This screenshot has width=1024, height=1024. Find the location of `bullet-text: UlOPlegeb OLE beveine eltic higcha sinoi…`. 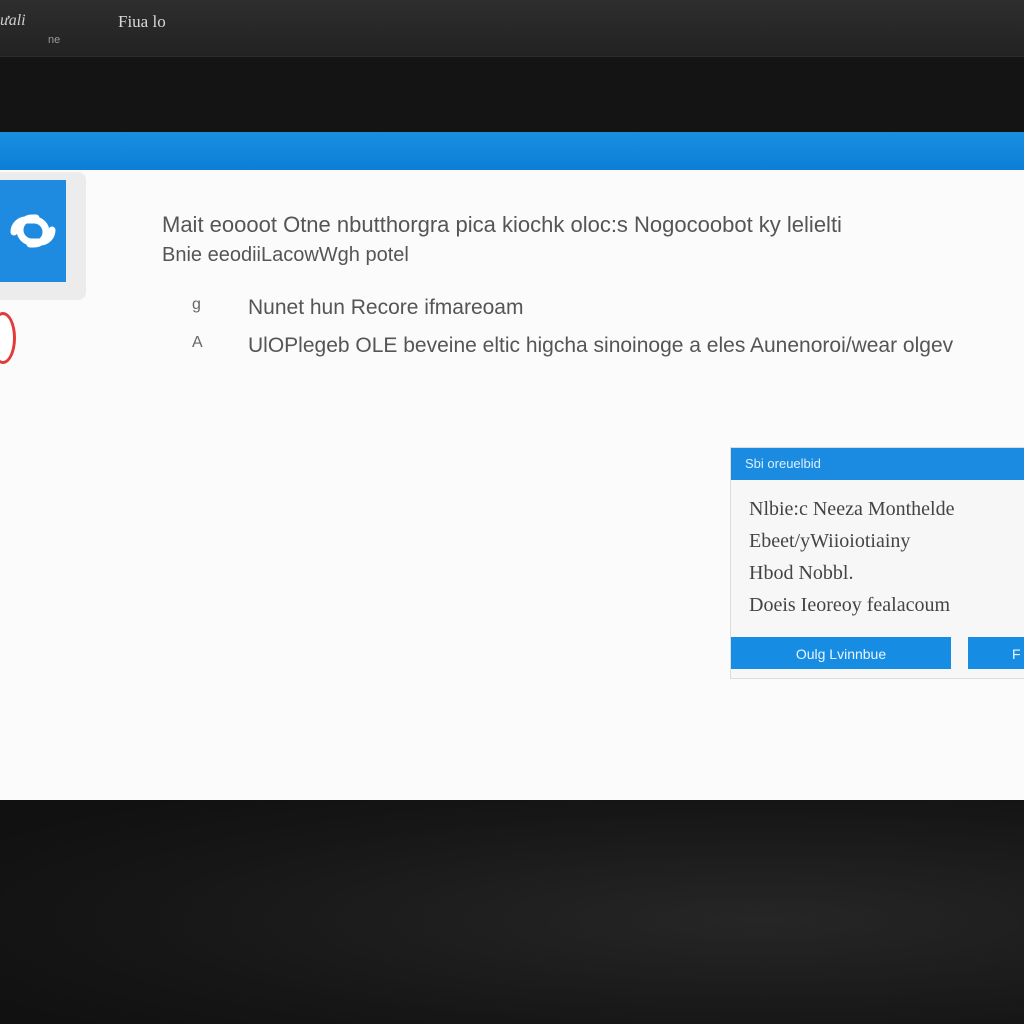

bullet-text: UlOPlegeb OLE beveine eltic higcha sinoi… is located at coordinates (601, 345).